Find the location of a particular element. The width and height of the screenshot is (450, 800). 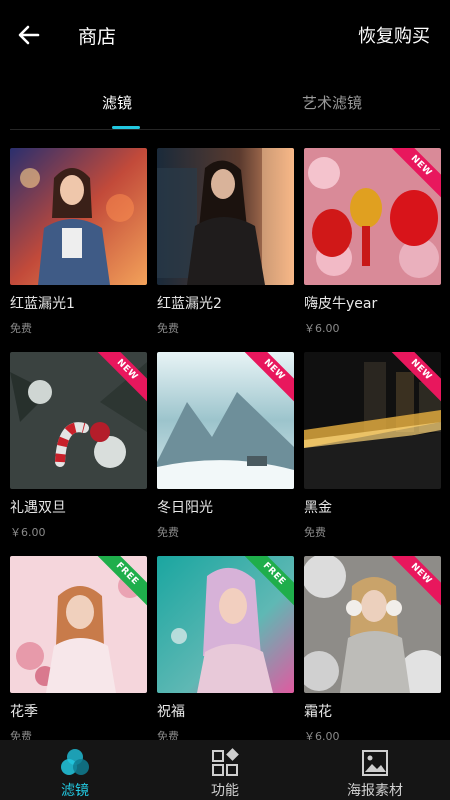

filter-name: 祝福 is located at coordinates (171, 712).